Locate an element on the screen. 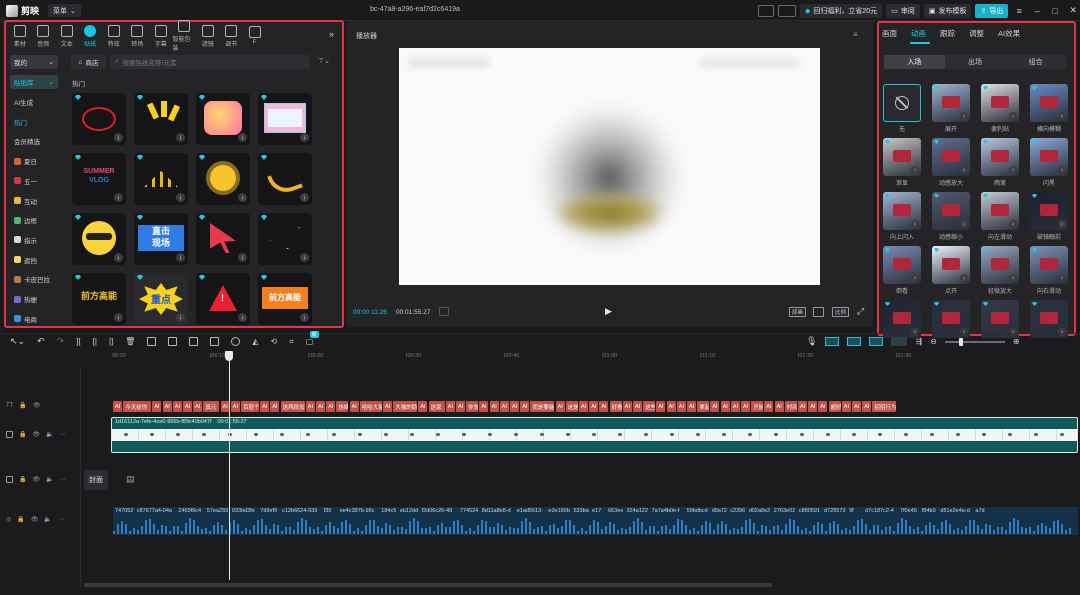  more-icon: ⋯ is located at coordinates (63, 434).